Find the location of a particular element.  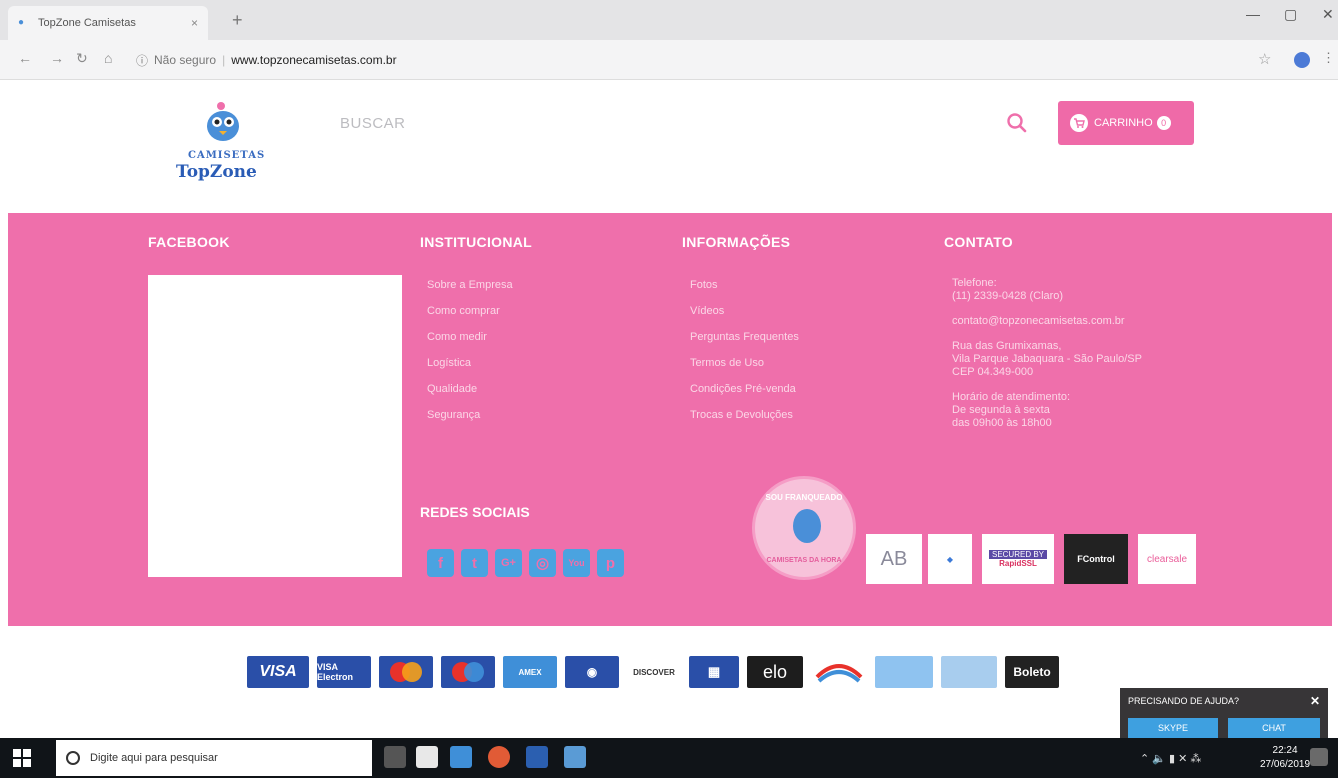

taskbar-search: Digite aqui para pesquisar is located at coordinates (214, 758).